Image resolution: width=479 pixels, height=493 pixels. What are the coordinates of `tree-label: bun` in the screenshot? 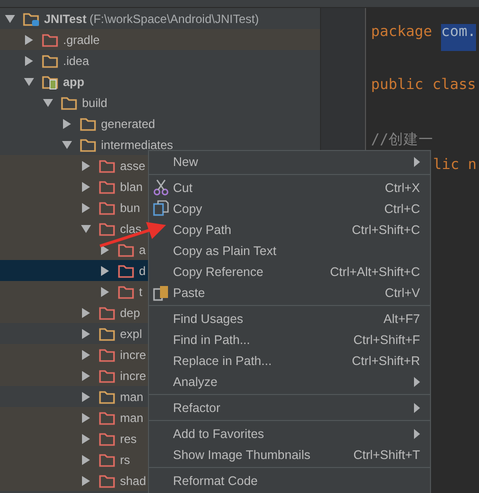 It's located at (130, 207).